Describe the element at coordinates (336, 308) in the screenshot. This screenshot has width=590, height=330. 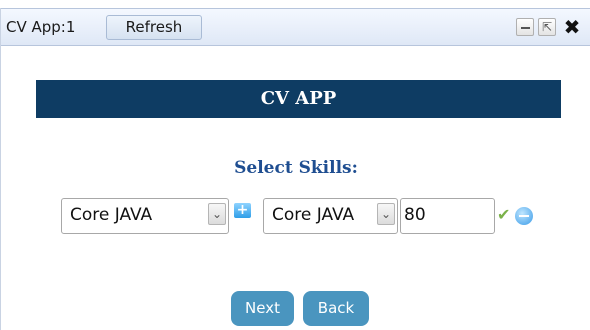
I see `back-button: Back` at that location.